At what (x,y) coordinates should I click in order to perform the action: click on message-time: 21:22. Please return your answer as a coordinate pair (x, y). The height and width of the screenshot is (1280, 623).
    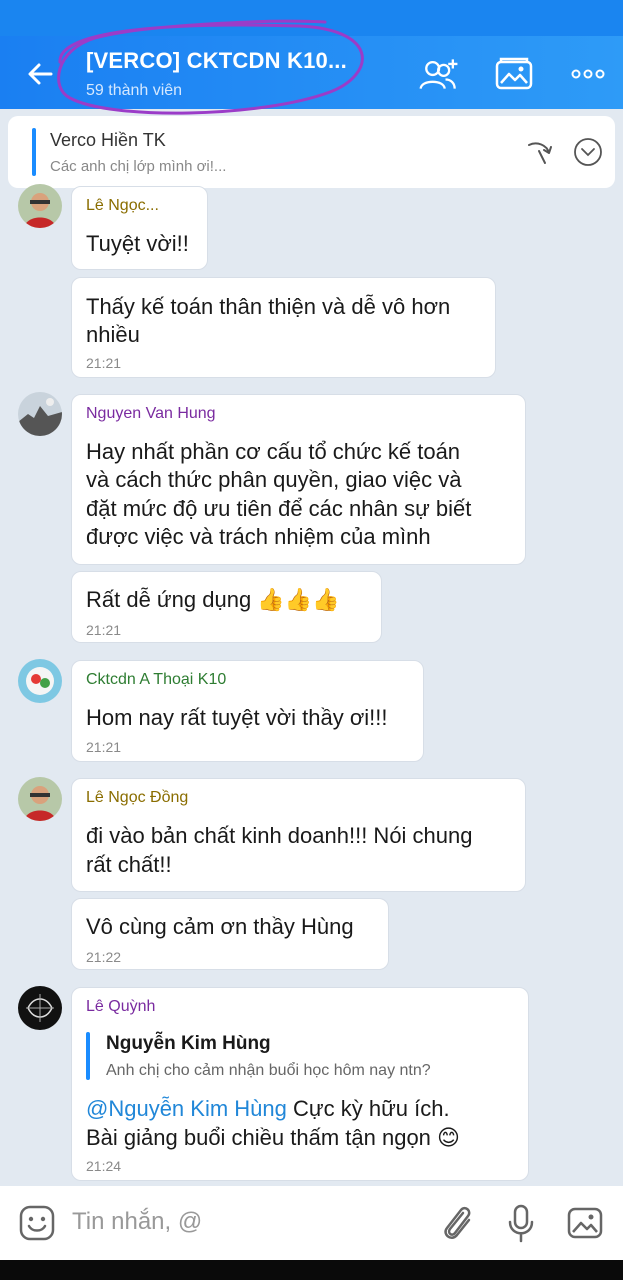
    Looking at the image, I should click on (104, 957).